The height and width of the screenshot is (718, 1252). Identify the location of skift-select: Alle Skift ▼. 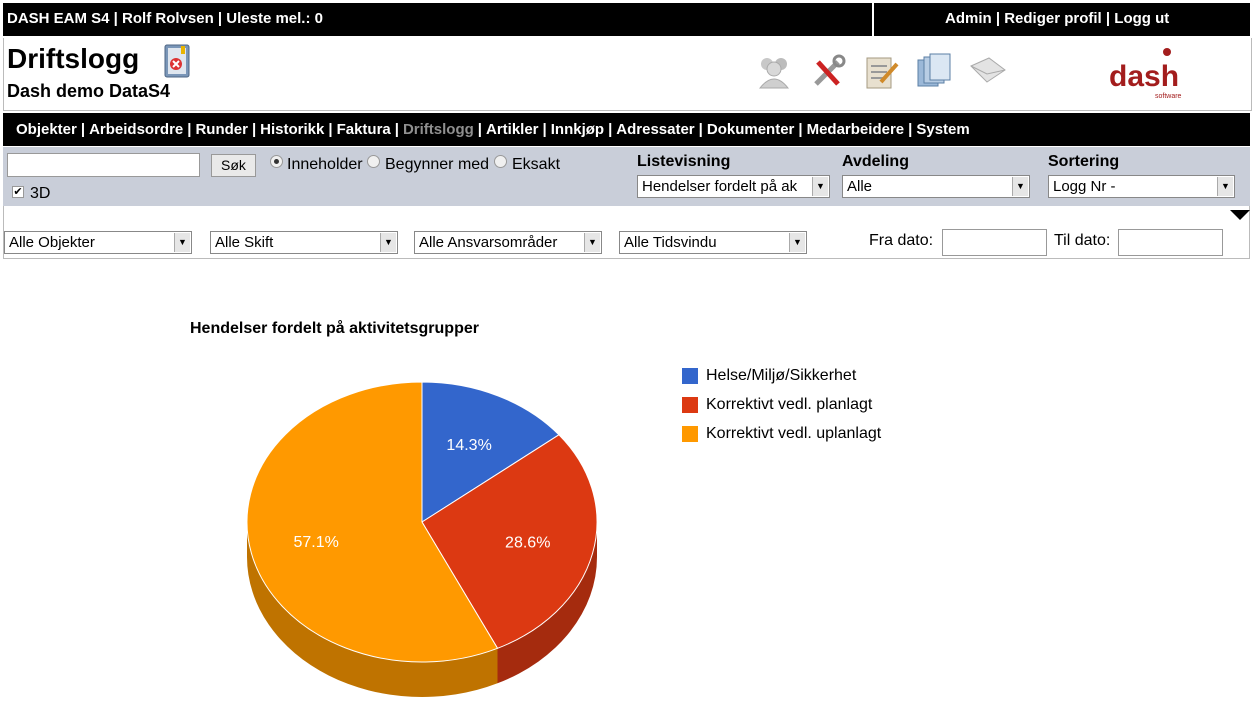
(304, 242).